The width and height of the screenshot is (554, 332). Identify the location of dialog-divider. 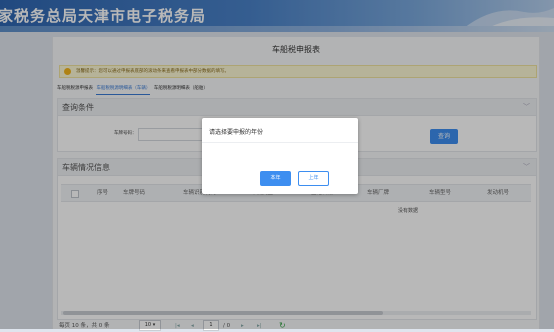
(280, 142).